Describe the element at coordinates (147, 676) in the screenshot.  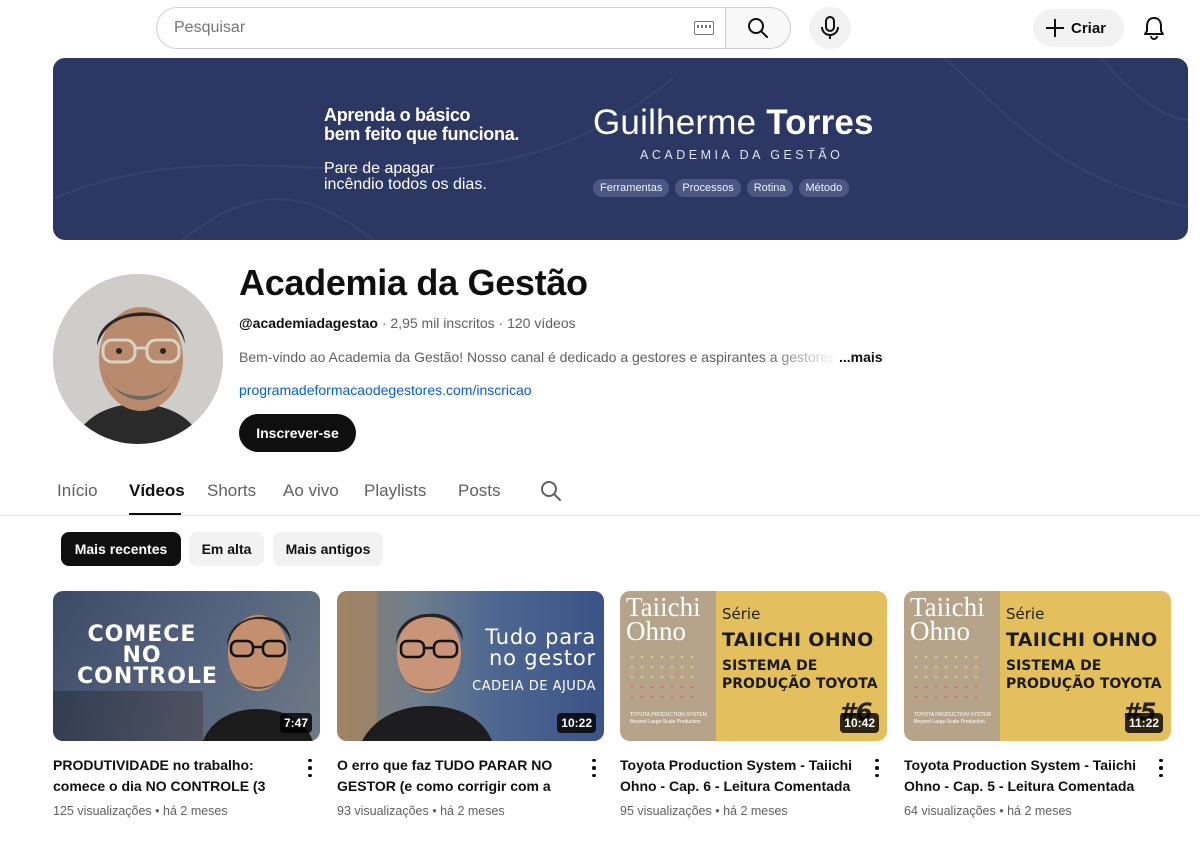
I see `thumbnail-caption-line: CONTROLE` at that location.